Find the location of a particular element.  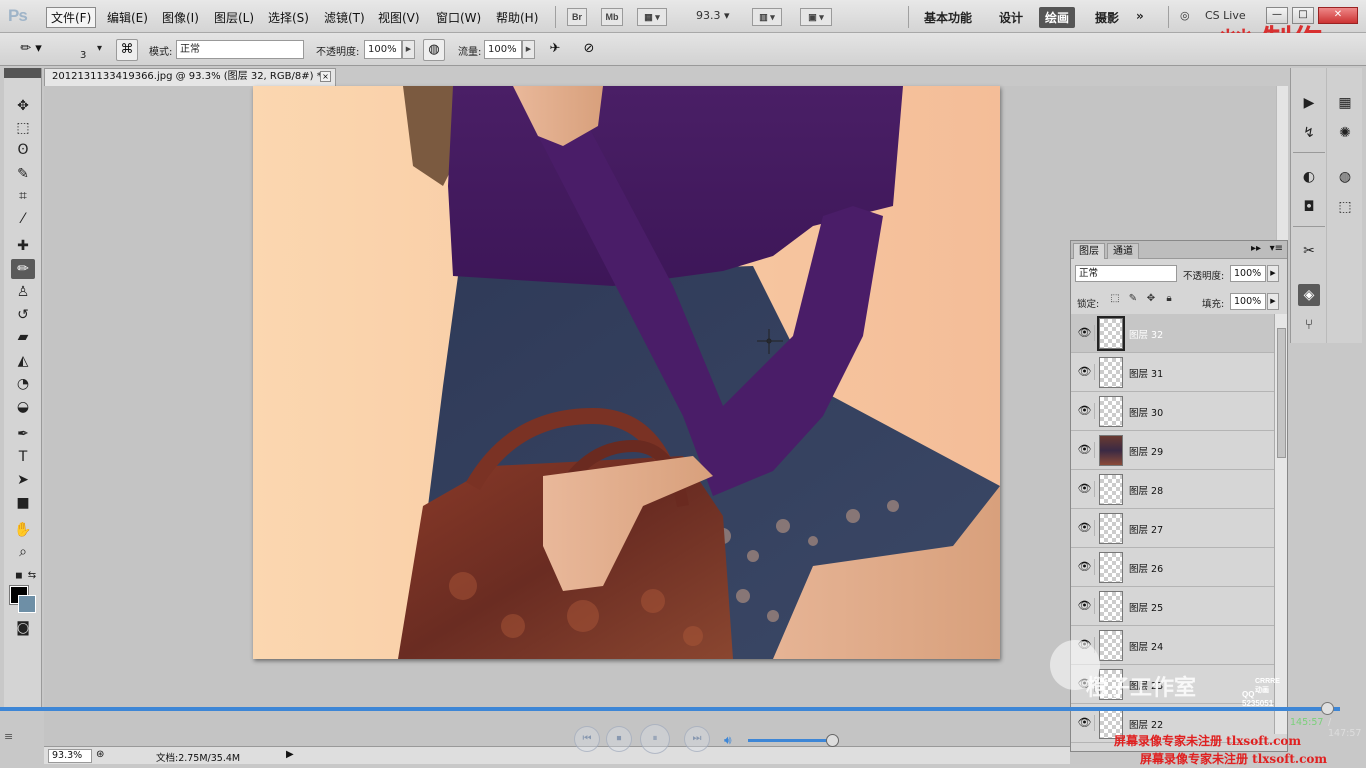

flow-slider-button: ▶ is located at coordinates (528, 49).